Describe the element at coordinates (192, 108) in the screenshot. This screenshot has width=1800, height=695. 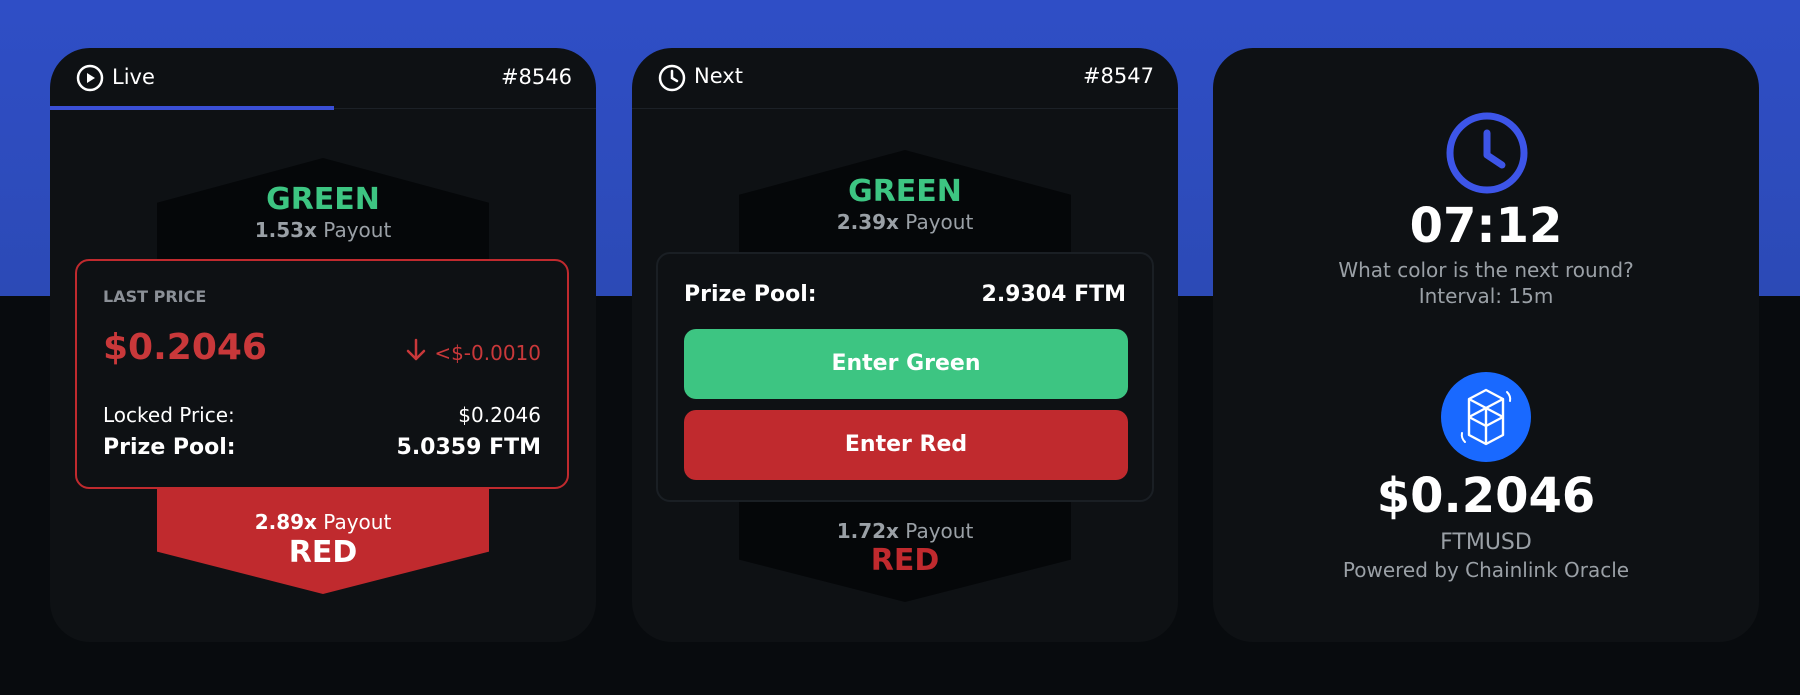
I see `round-progress-fill` at that location.